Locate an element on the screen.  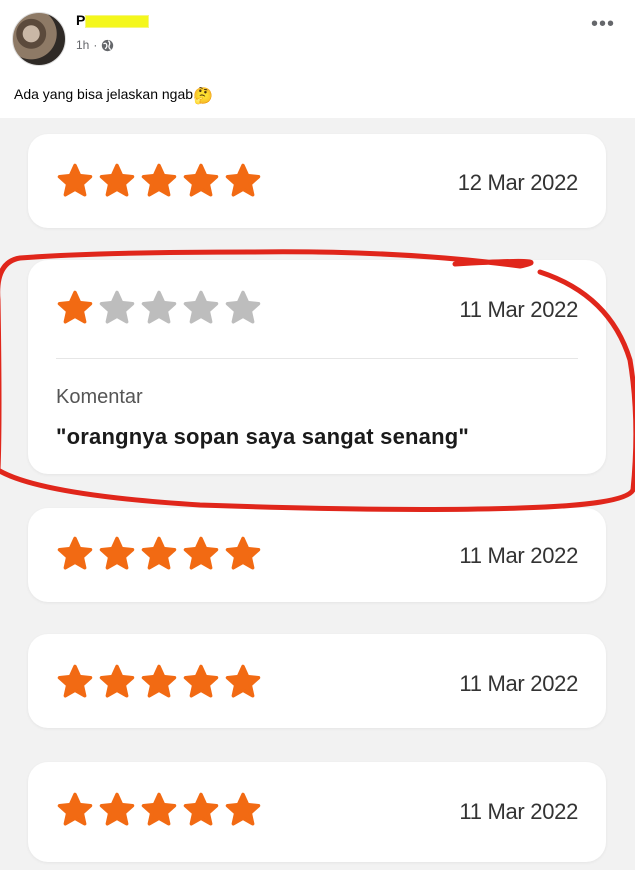
globe-icon is located at coordinates (108, 45).